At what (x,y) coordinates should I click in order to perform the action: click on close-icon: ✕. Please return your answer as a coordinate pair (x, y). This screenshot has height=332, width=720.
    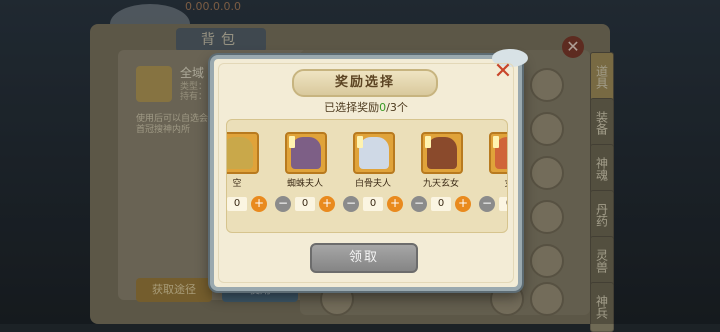
    Looking at the image, I should click on (503, 72).